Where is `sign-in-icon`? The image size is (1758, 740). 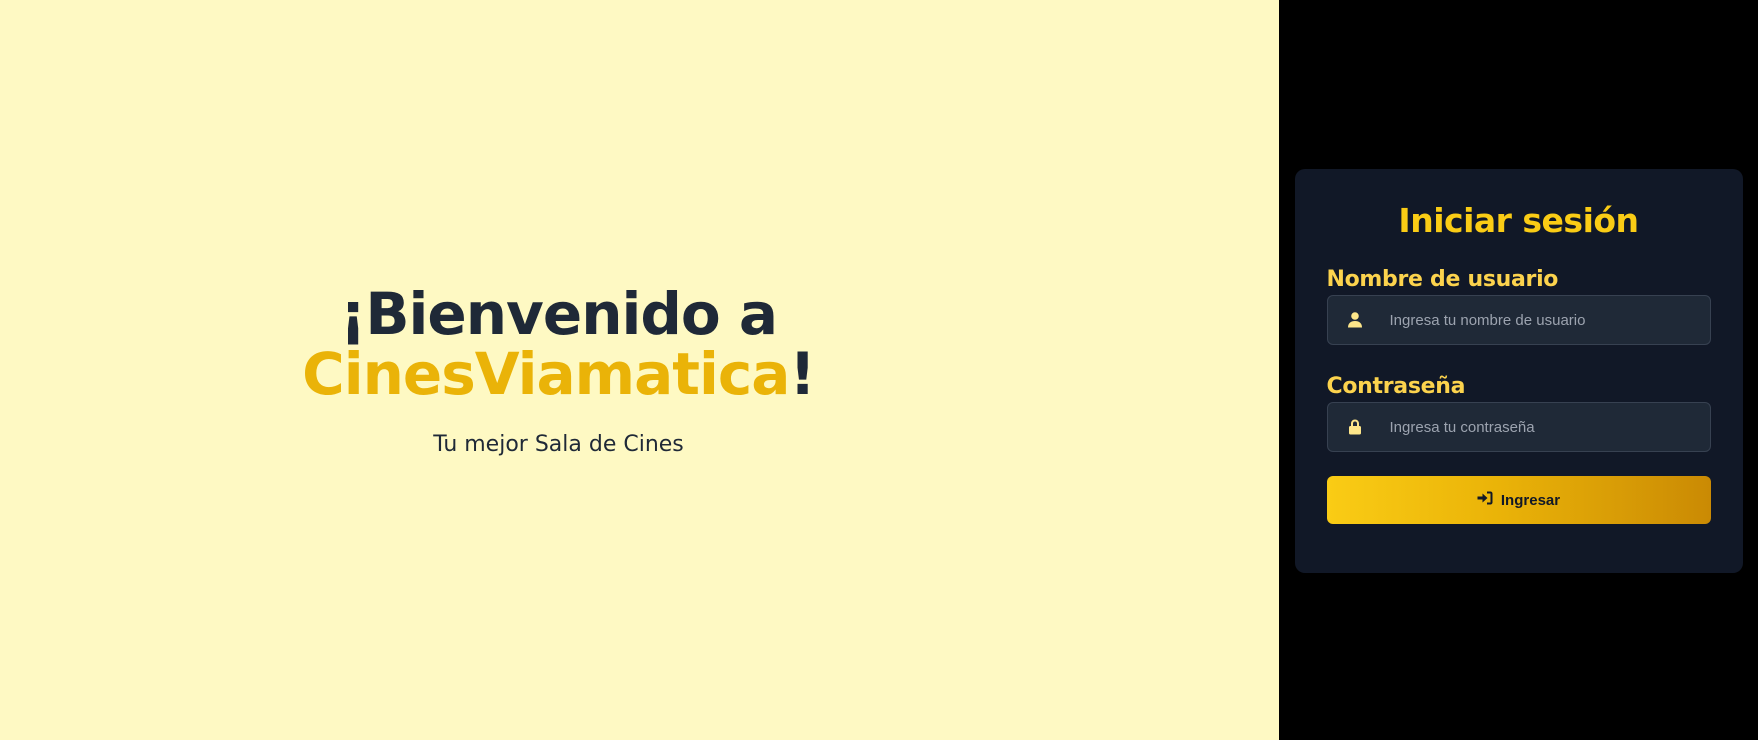 sign-in-icon is located at coordinates (1485, 500).